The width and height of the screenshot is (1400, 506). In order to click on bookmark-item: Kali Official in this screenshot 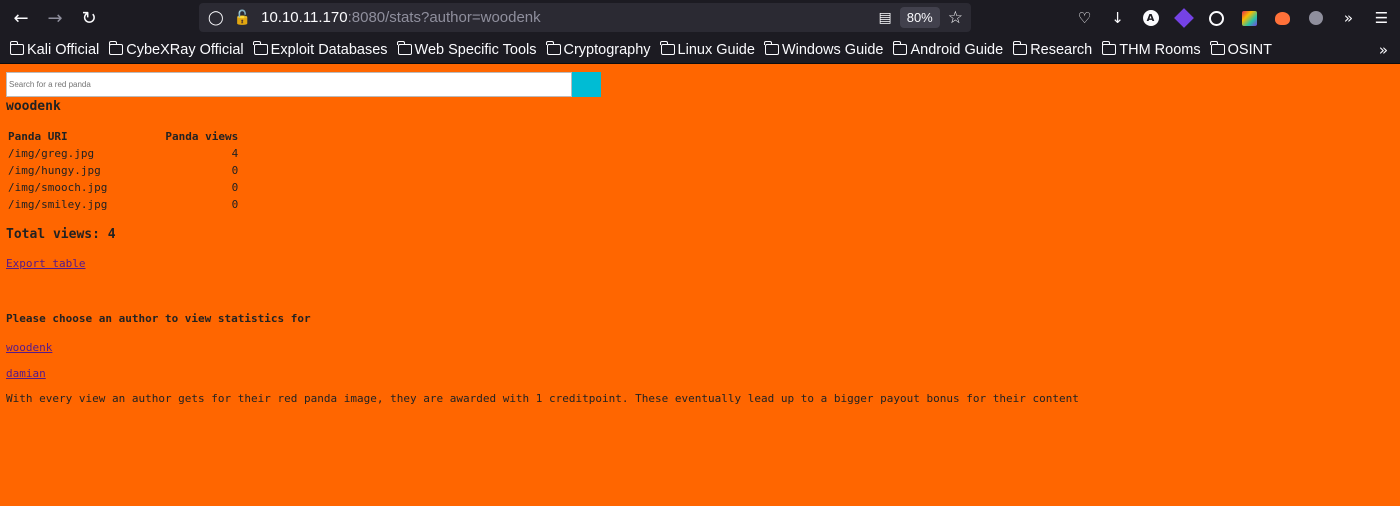, I will do `click(54, 49)`.